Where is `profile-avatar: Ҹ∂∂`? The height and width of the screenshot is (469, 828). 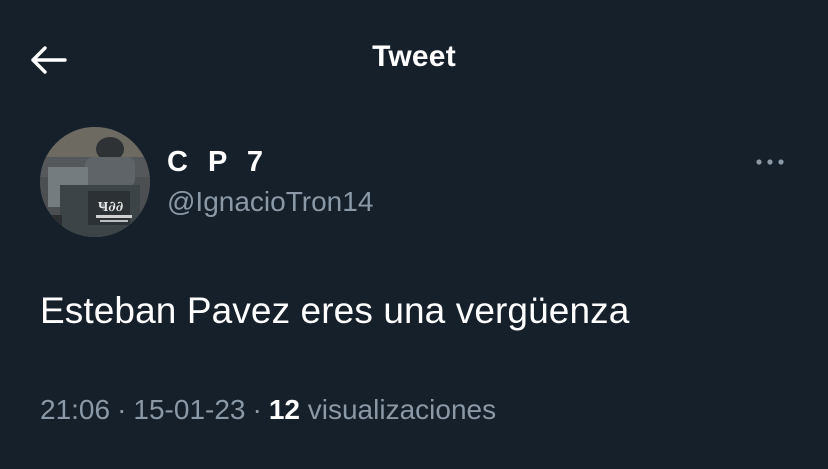
profile-avatar: Ҹ∂∂ is located at coordinates (95, 182).